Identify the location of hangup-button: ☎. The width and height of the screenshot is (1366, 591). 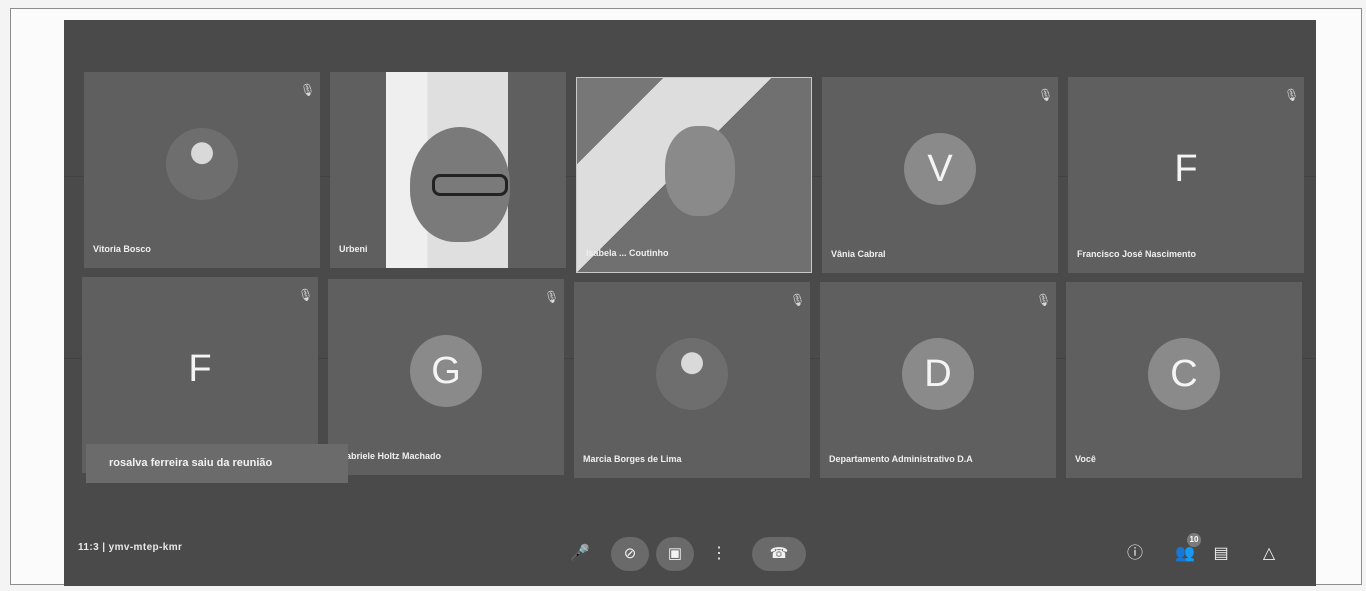
(779, 554).